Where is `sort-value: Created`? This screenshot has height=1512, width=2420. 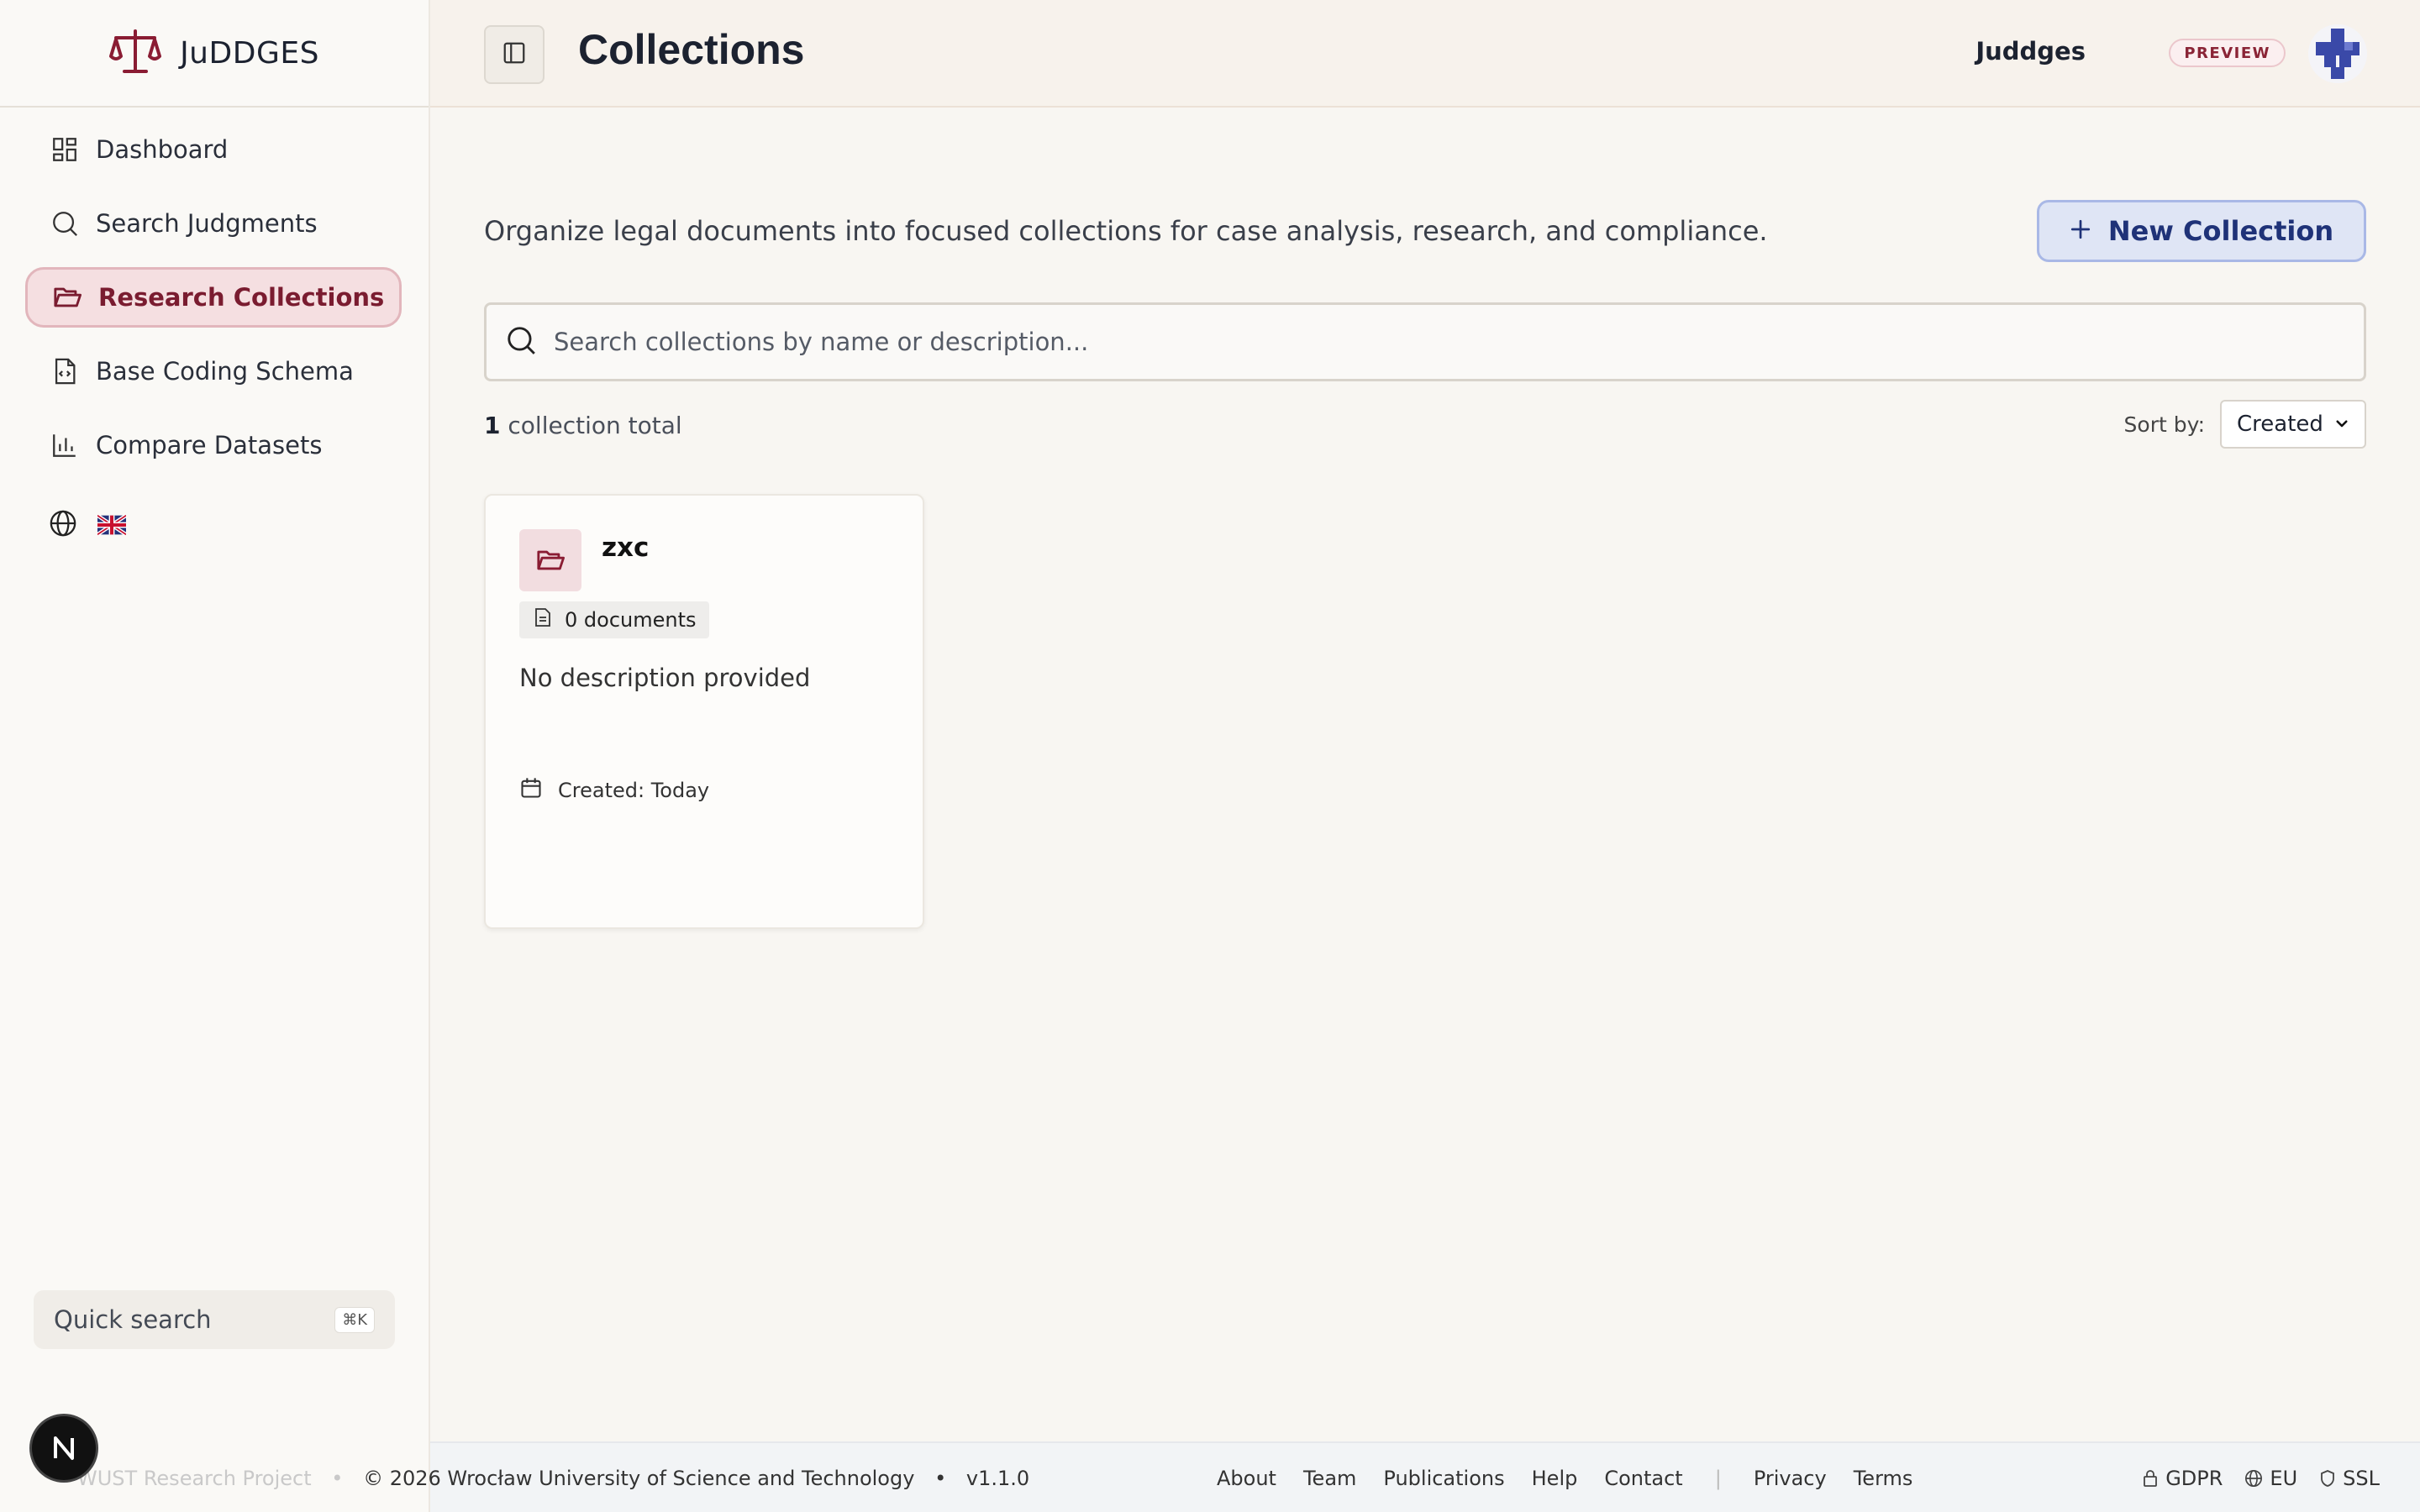 sort-value: Created is located at coordinates (2280, 424).